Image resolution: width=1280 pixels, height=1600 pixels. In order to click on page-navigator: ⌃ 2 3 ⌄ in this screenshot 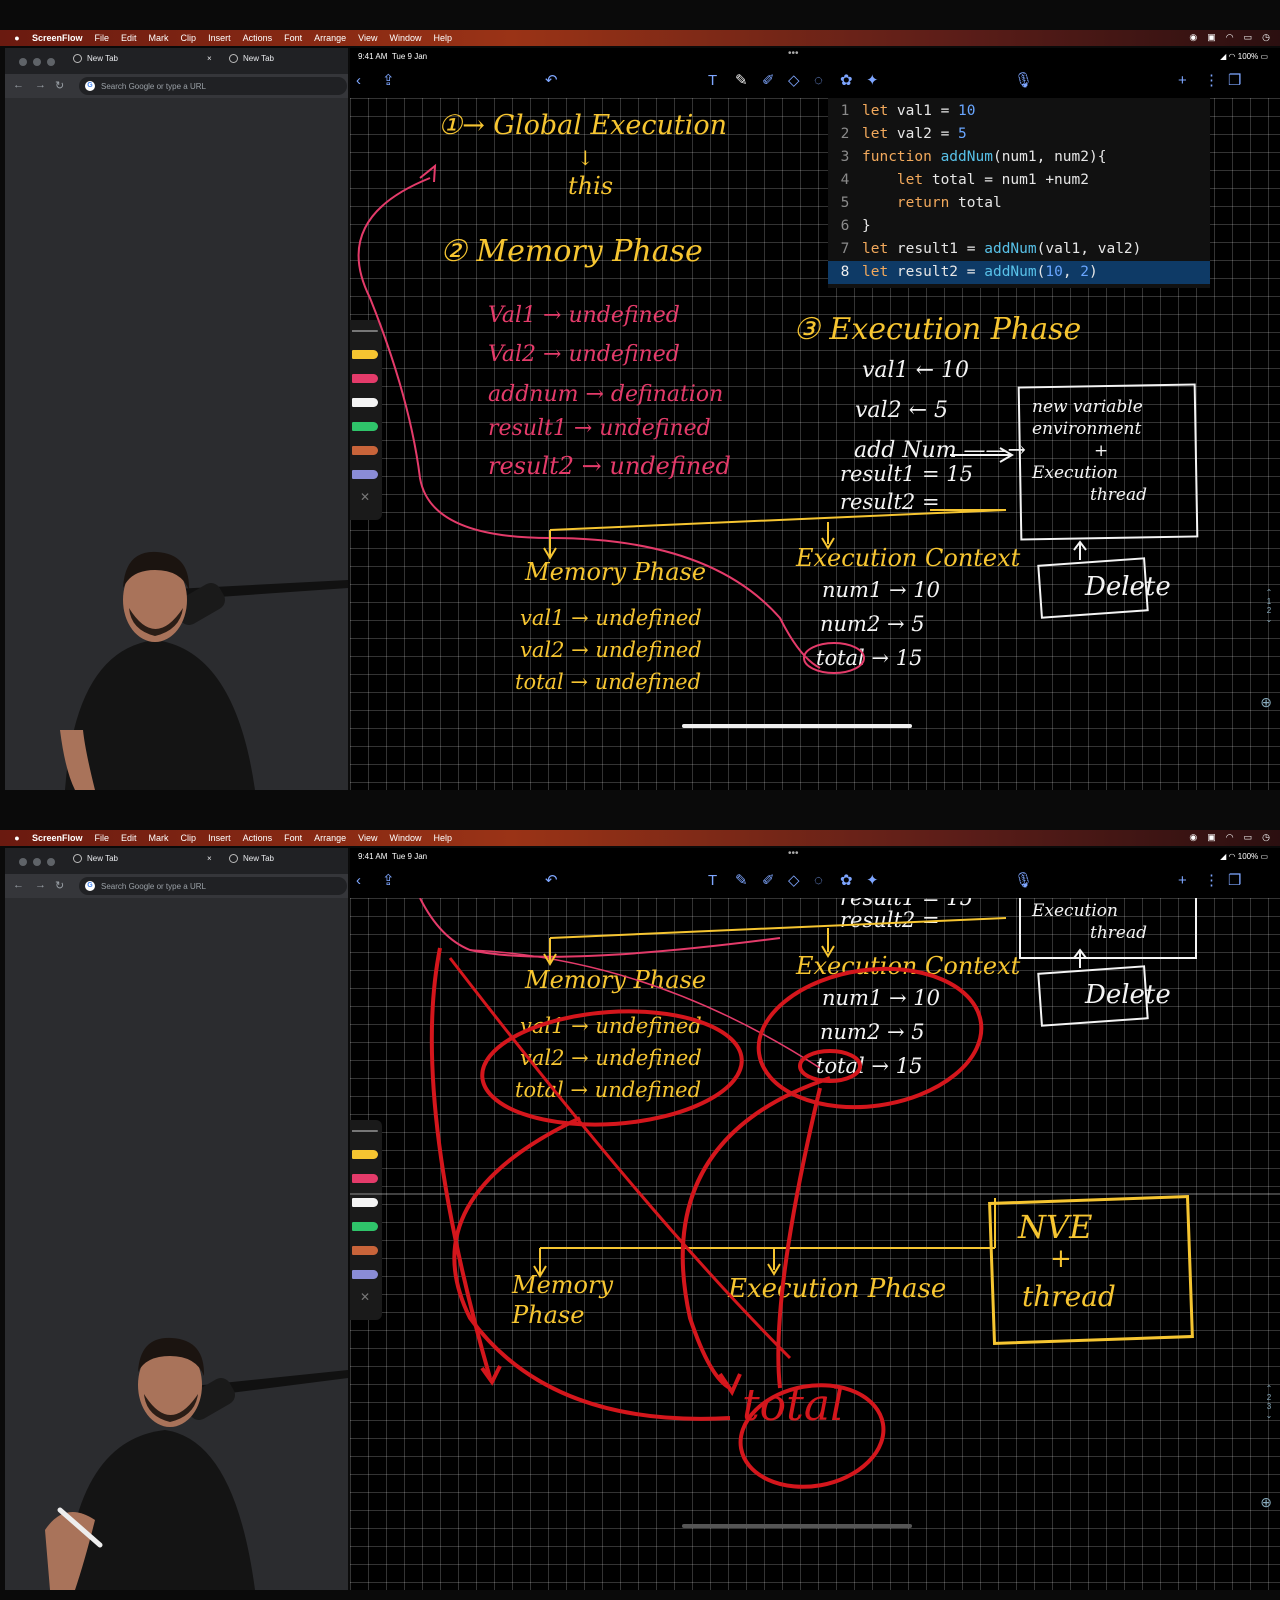, I will do `click(1269, 1402)`.